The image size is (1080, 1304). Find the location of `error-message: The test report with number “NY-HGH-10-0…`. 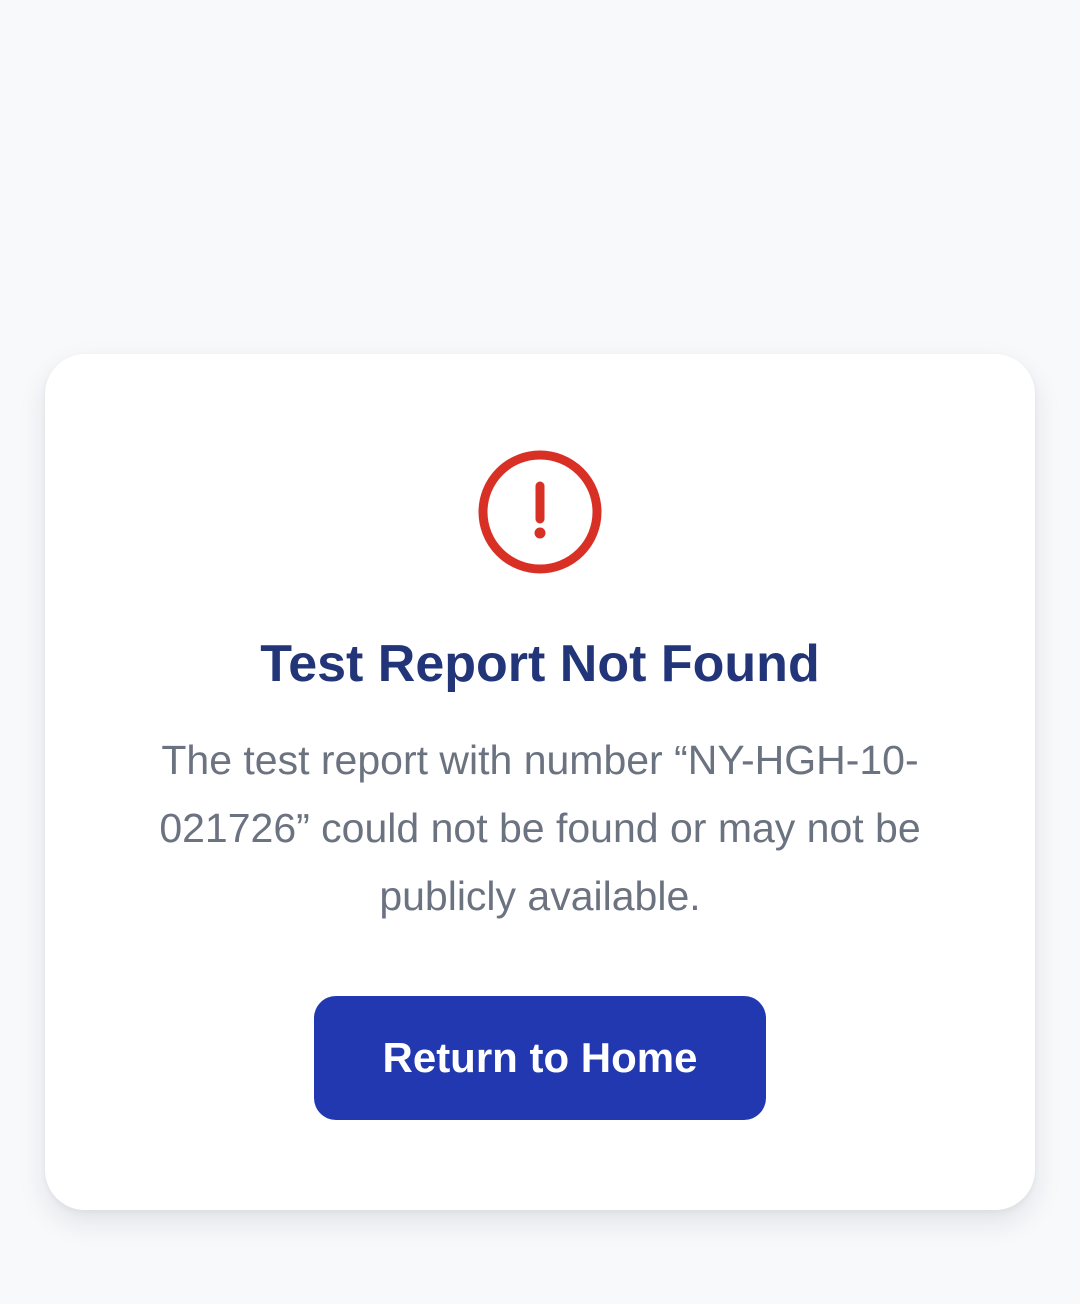

error-message: The test report with number “NY-HGH-10-0… is located at coordinates (540, 828).